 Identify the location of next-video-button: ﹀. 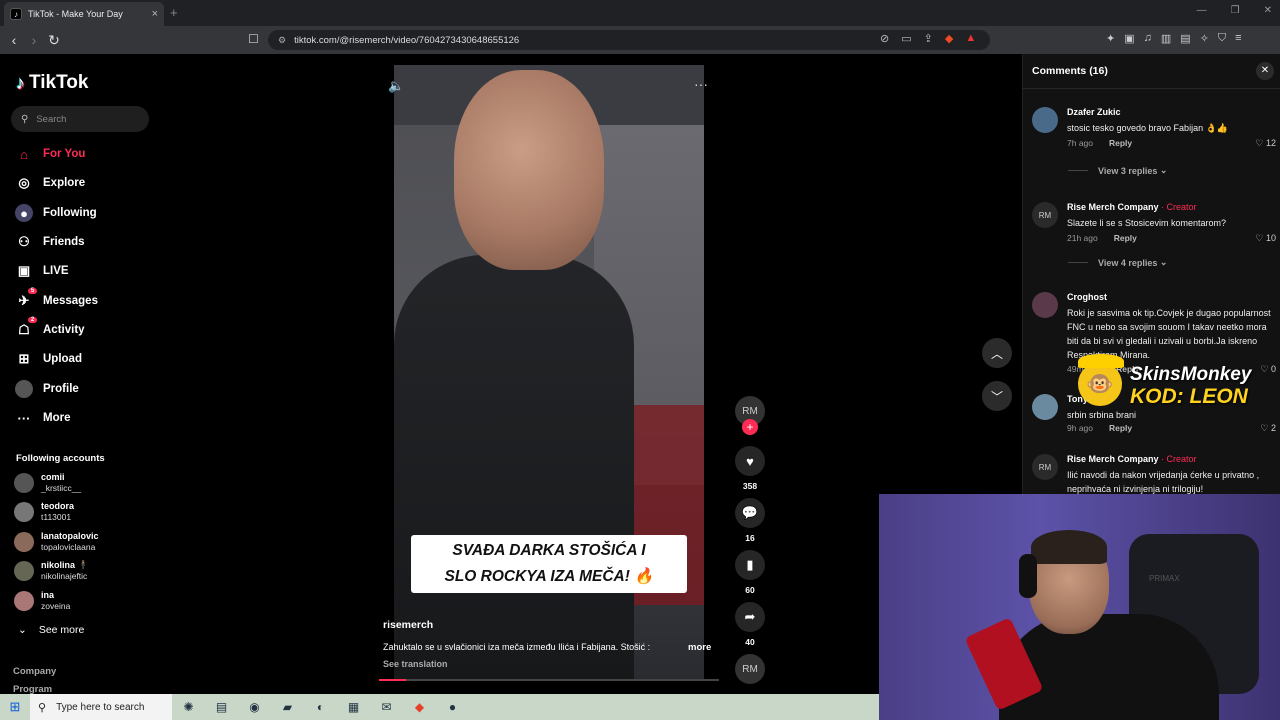
(997, 396).